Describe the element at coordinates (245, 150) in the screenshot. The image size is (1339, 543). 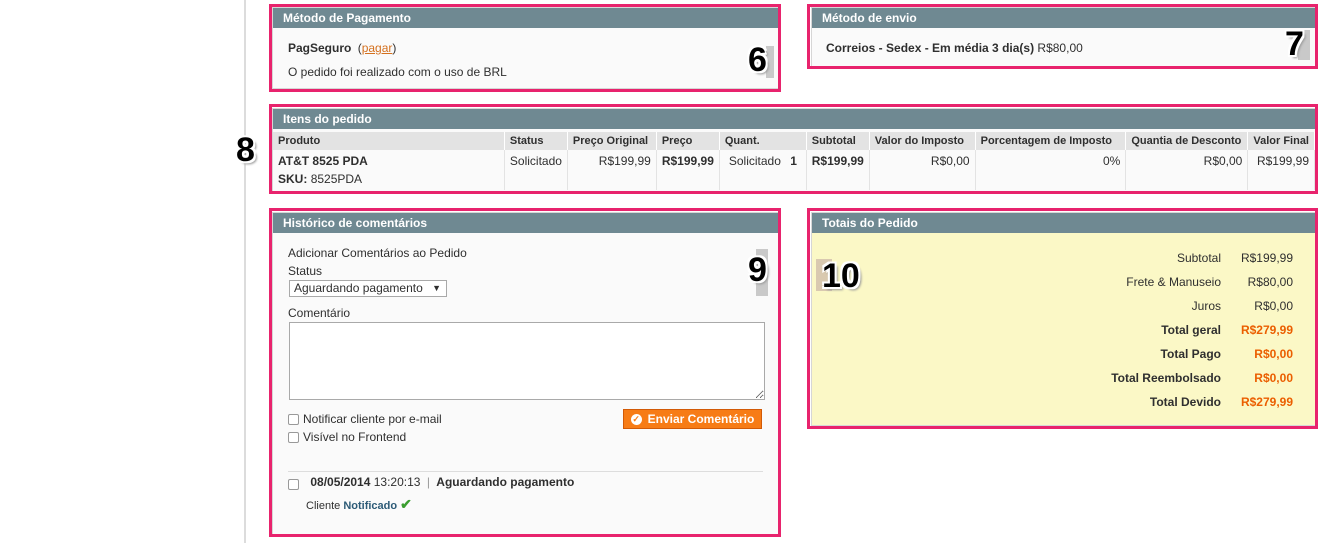
I see `marker-8: 8` at that location.